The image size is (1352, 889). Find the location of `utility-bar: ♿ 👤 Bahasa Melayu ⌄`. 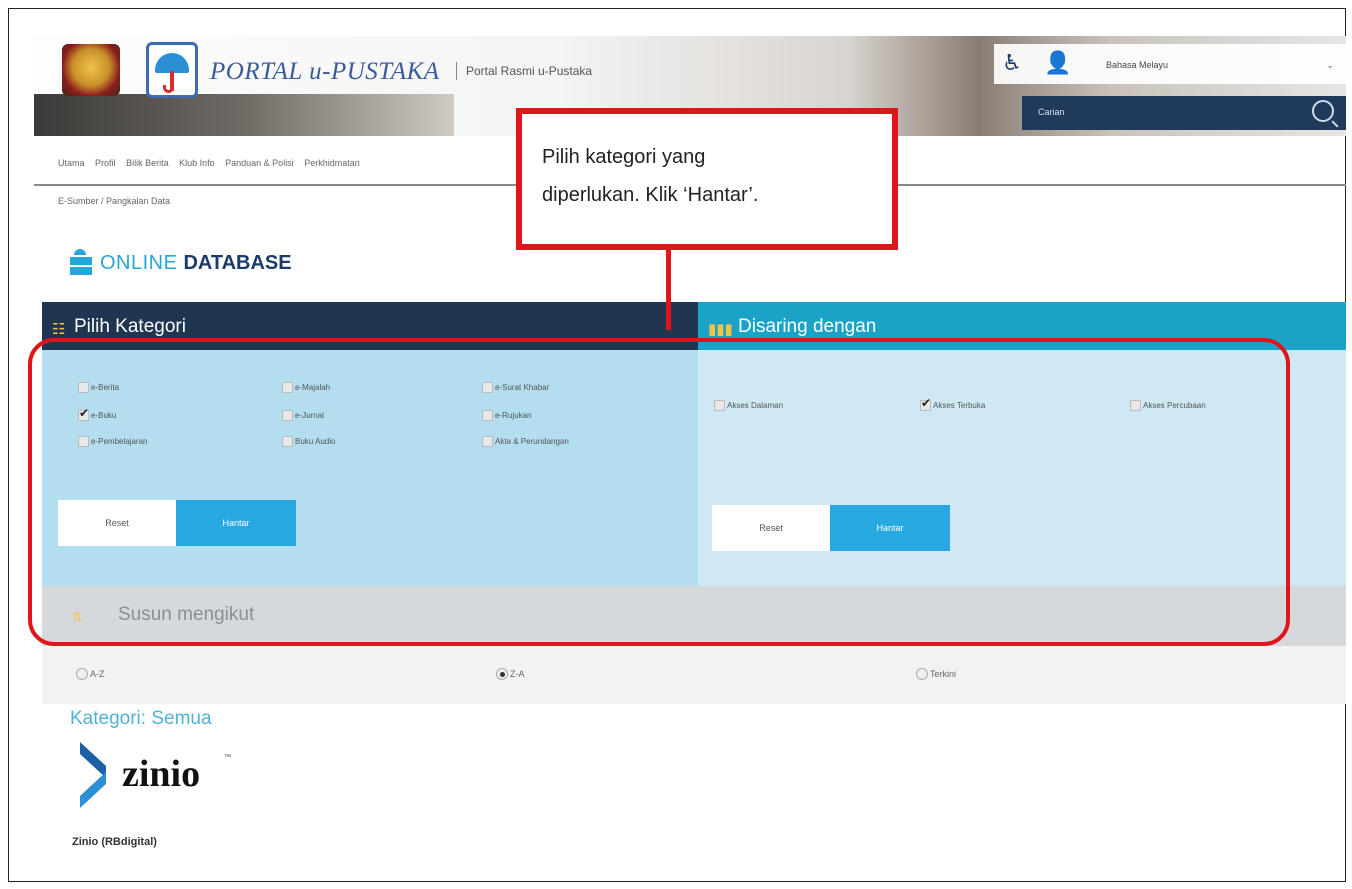

utility-bar: ♿ 👤 Bahasa Melayu ⌄ is located at coordinates (1170, 64).